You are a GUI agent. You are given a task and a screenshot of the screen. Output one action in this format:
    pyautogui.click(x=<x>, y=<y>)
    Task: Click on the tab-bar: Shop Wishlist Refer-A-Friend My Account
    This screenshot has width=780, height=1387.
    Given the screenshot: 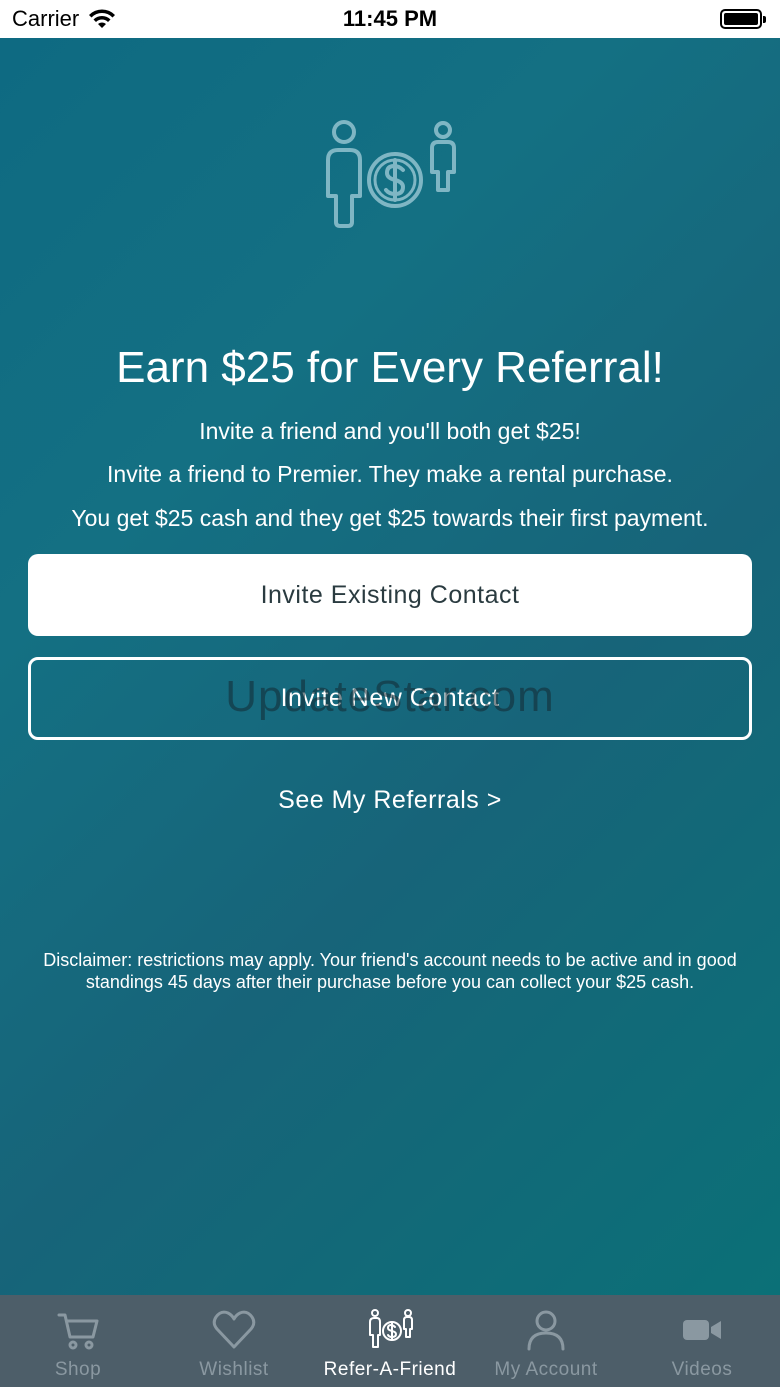 What is the action you would take?
    pyautogui.click(x=390, y=1341)
    